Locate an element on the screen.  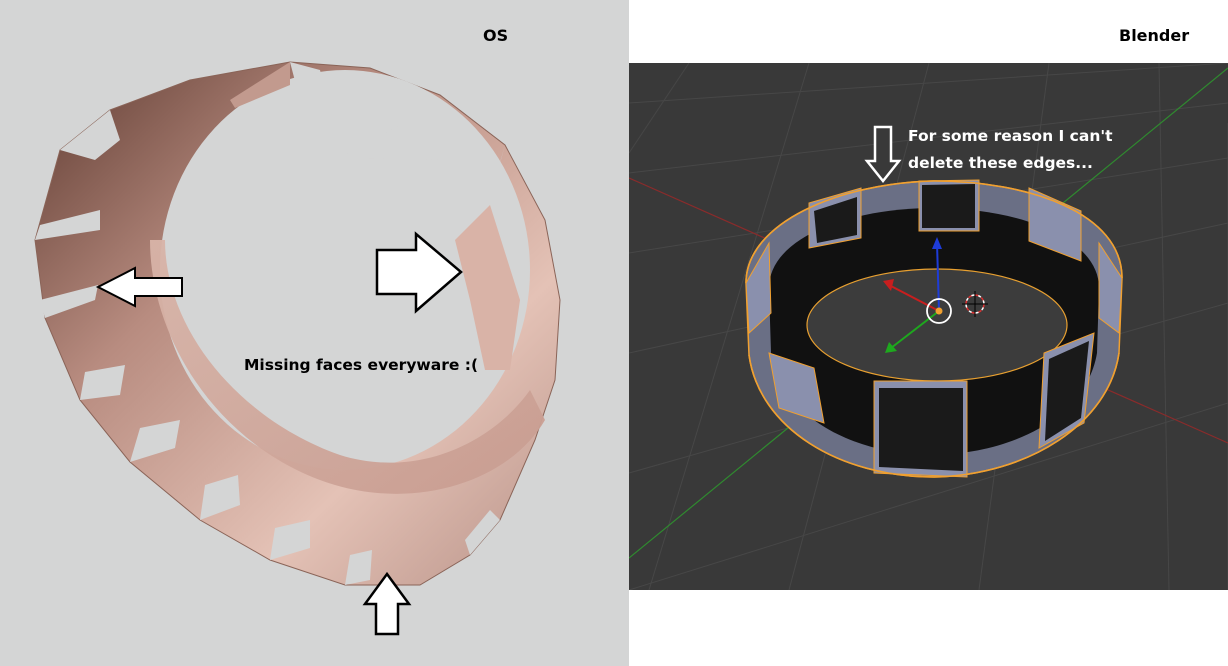
arrow-down-icon is located at coordinates (883, 154).